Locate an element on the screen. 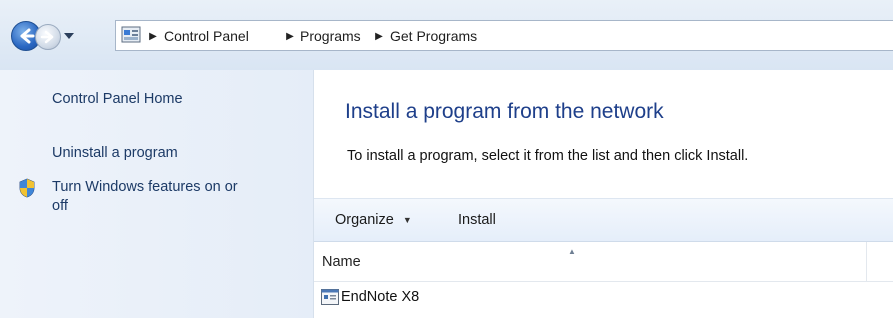 The width and height of the screenshot is (893, 318). uac-shield-icon is located at coordinates (27, 188).